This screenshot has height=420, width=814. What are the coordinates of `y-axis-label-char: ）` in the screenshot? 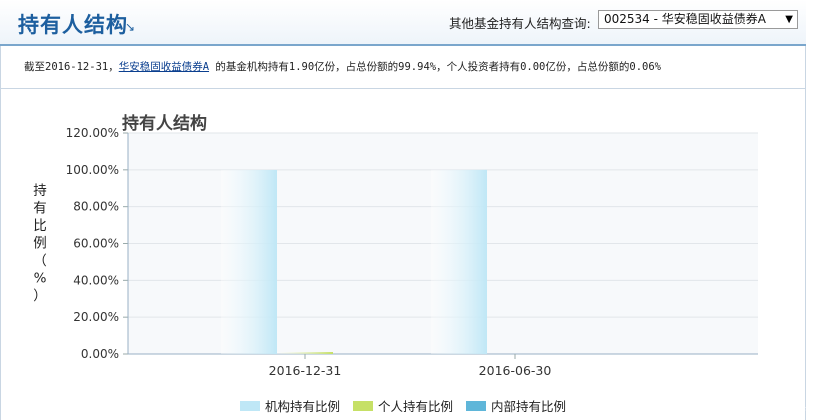 It's located at (40, 296).